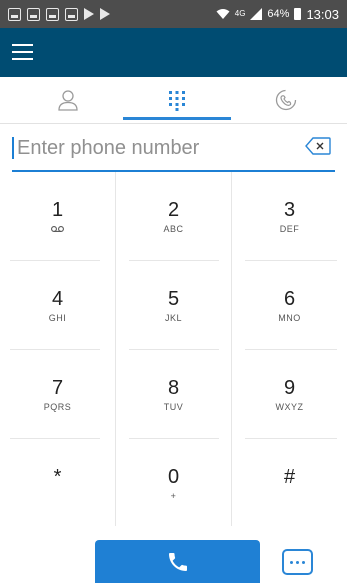  Describe the element at coordinates (52, 14) in the screenshot. I see `app-notification-icon` at that location.